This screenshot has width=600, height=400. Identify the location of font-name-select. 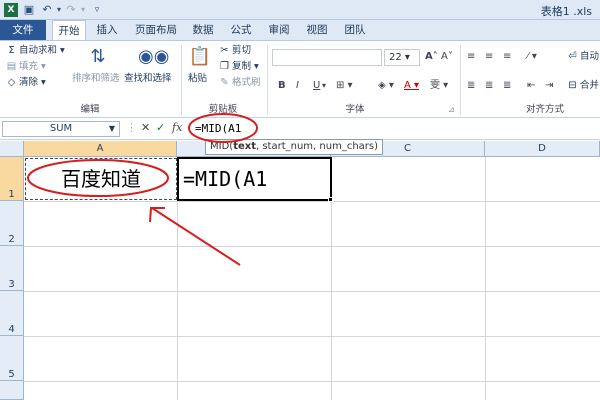
(327, 57).